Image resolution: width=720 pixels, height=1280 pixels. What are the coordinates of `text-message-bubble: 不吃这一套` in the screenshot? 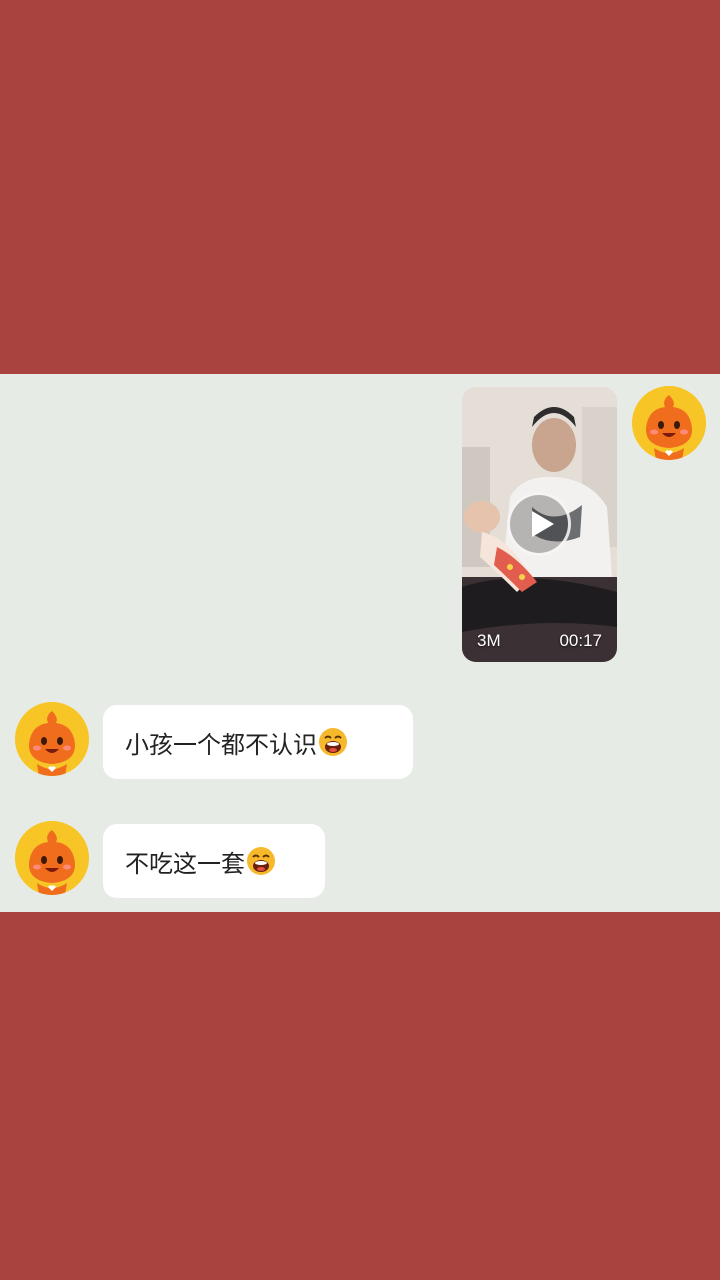 It's located at (214, 861).